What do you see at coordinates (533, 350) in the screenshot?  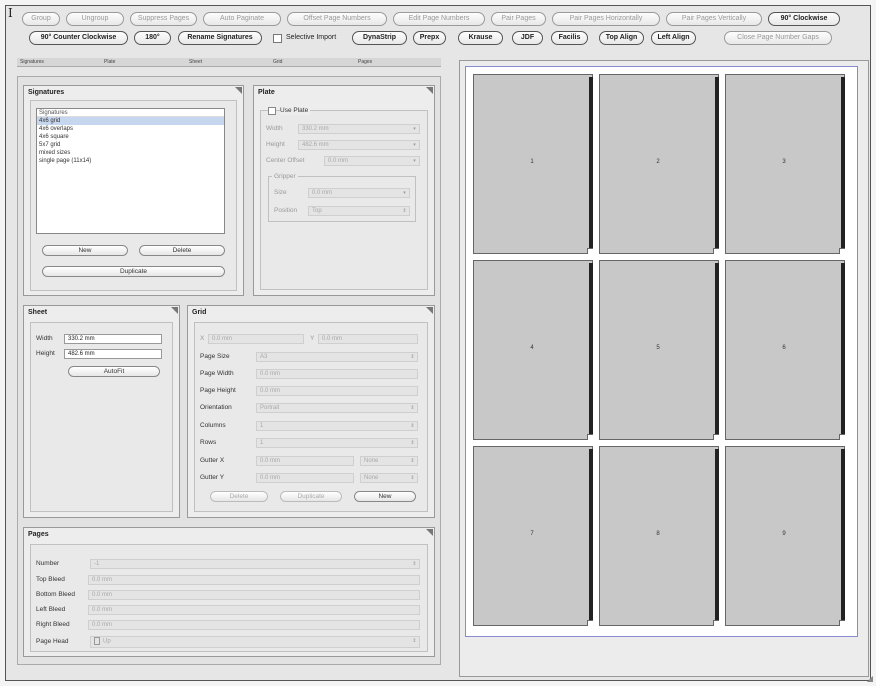 I see `preview-page: 4` at bounding box center [533, 350].